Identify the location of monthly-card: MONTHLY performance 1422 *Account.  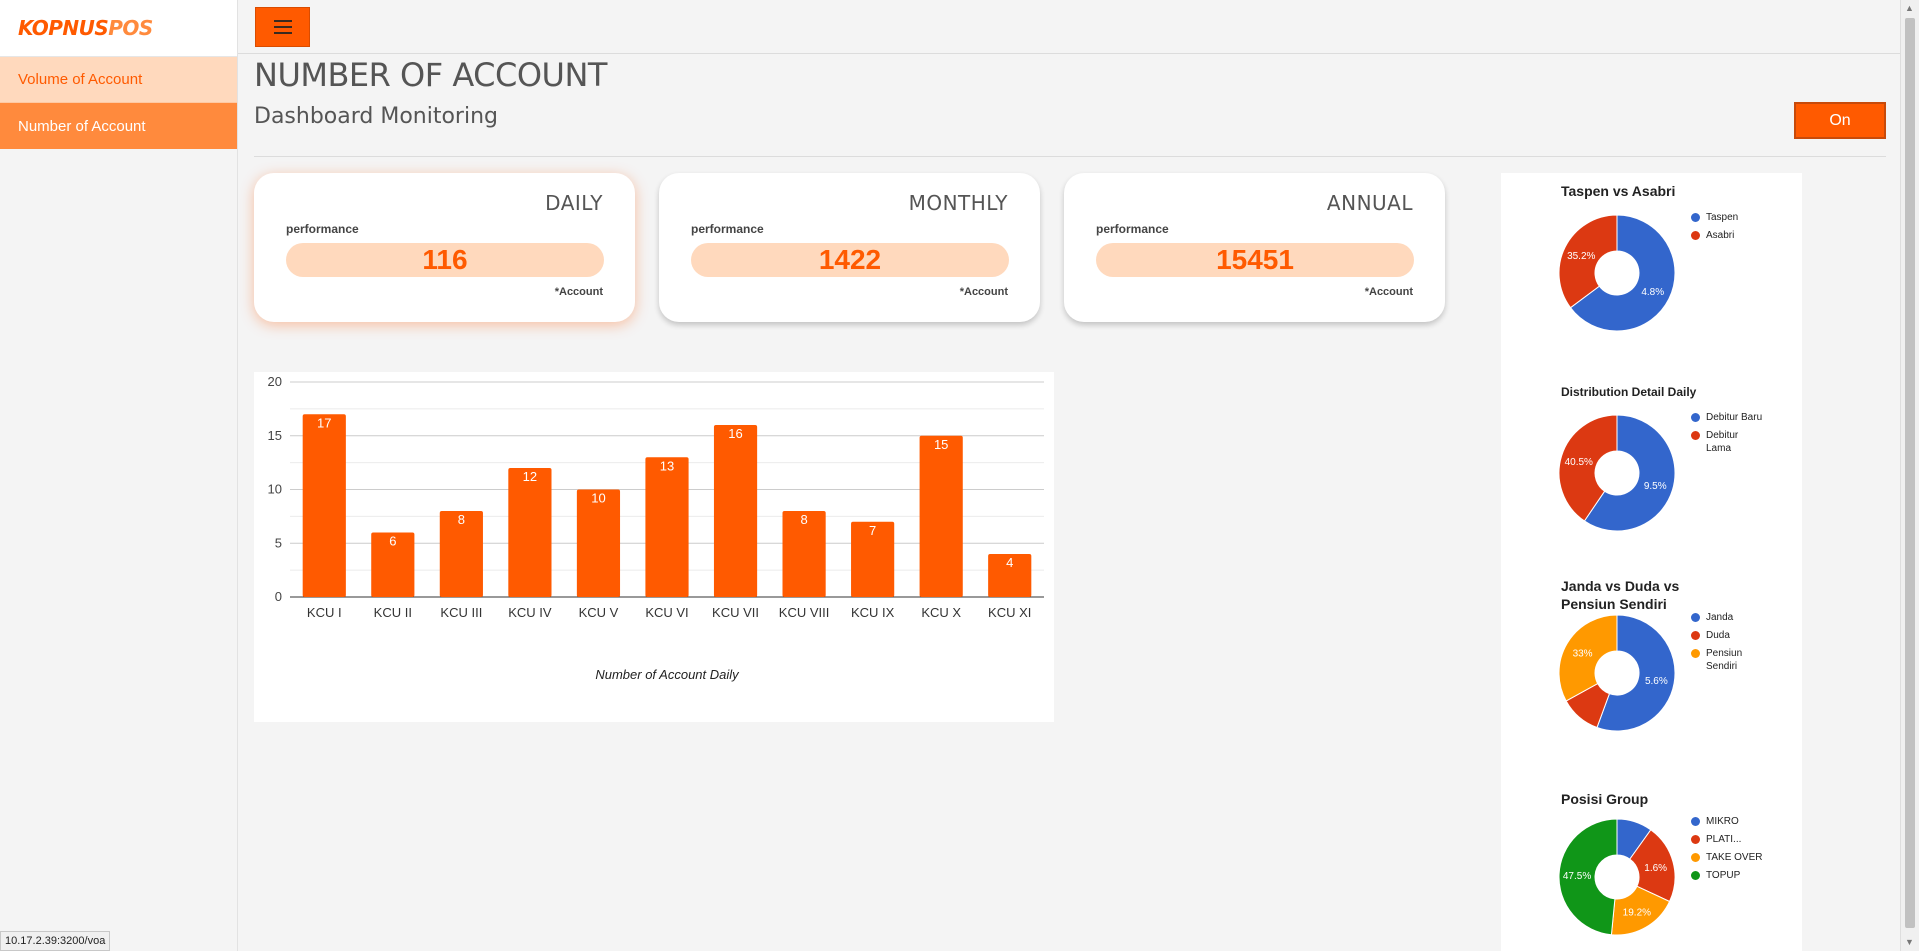
(849, 247).